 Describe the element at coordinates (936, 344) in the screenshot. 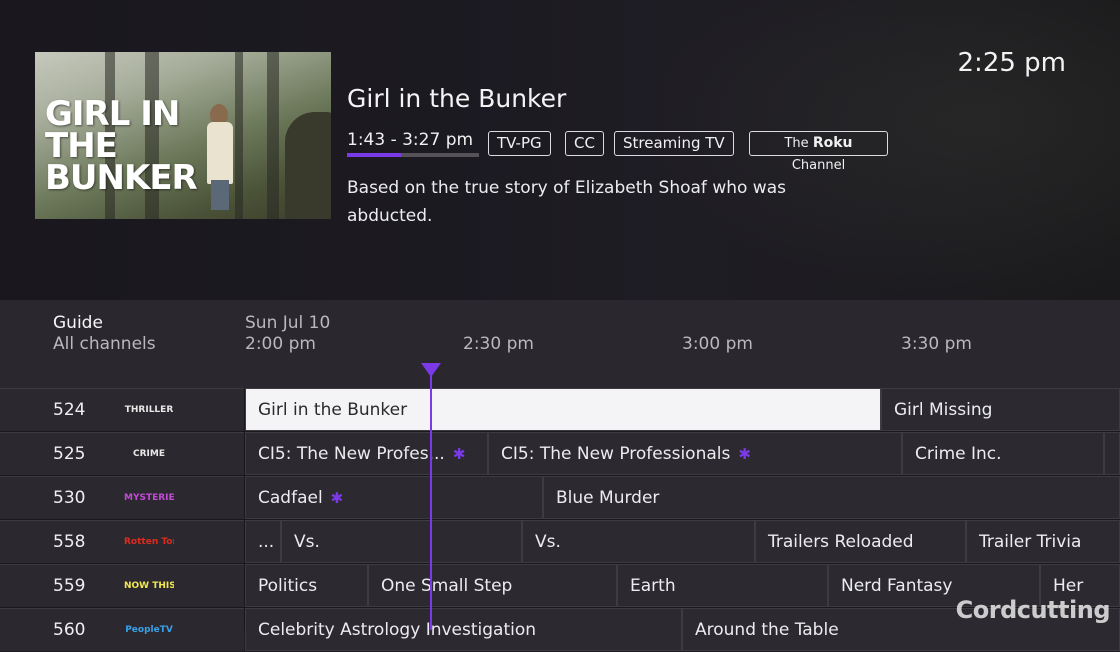

I see `time-slot-label: 3:30 pm` at that location.